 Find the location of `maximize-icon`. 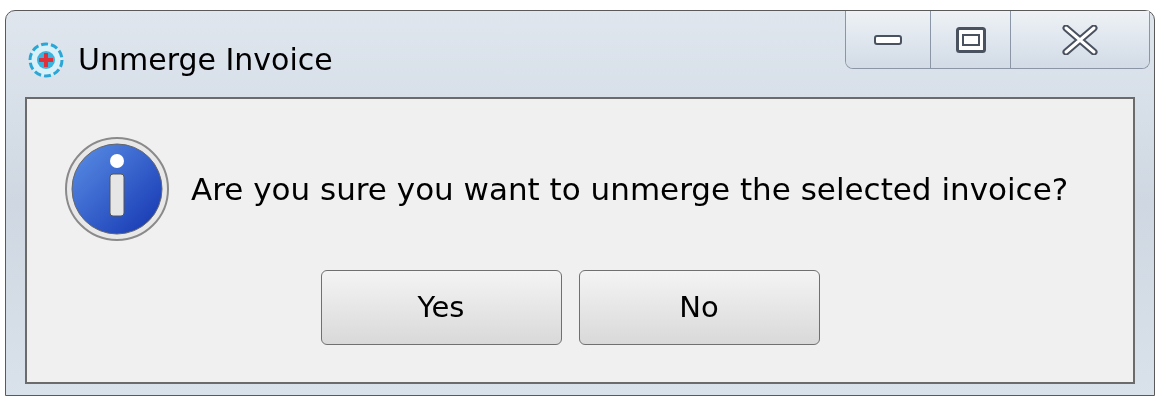

maximize-icon is located at coordinates (970, 39).